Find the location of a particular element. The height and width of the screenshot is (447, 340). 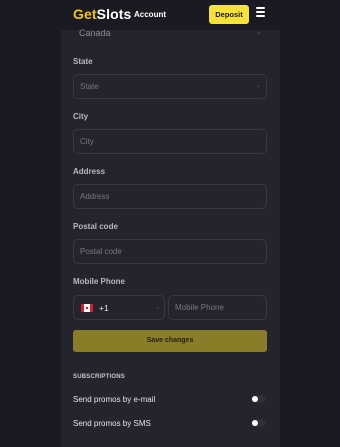

sms-promos-toggle is located at coordinates (258, 423).